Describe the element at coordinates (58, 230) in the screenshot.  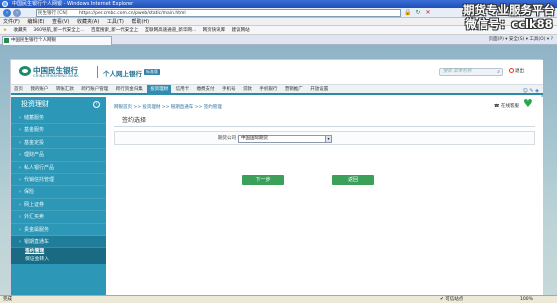
I see `sidebar-item-metals: 贵金属服务` at that location.